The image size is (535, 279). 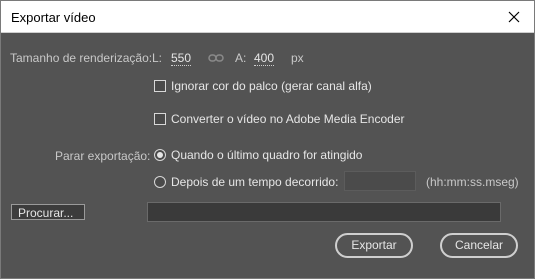 I want to click on elapsed-time-radio, so click(x=160, y=182).